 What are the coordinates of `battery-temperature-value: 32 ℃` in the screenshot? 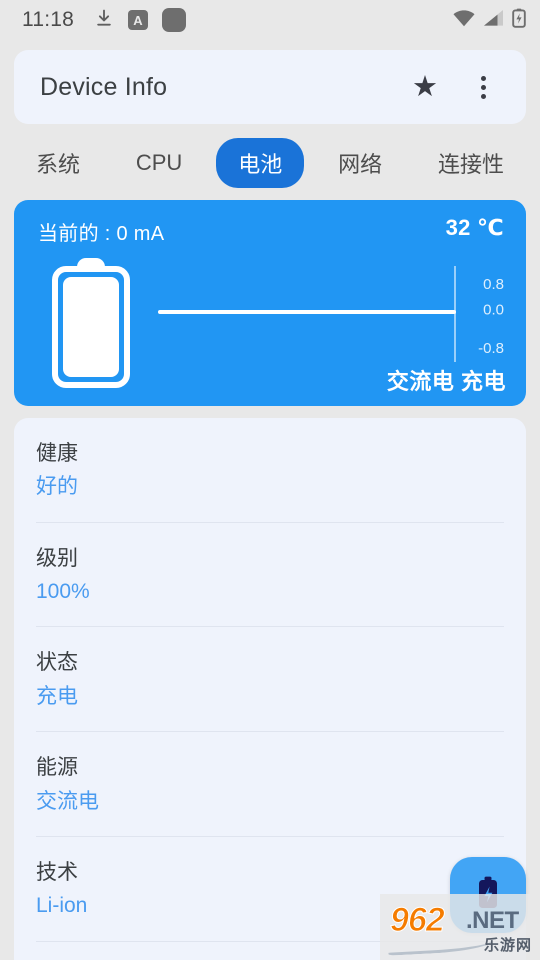 It's located at (474, 227).